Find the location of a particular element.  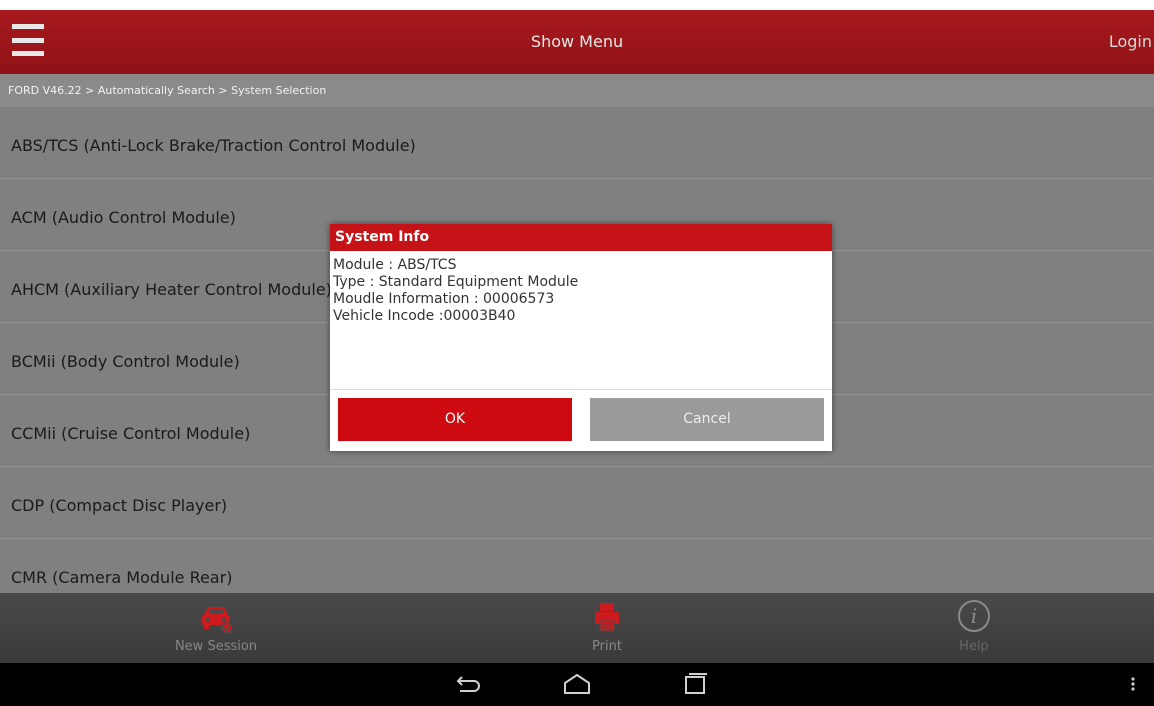

car-icon is located at coordinates (217, 620).